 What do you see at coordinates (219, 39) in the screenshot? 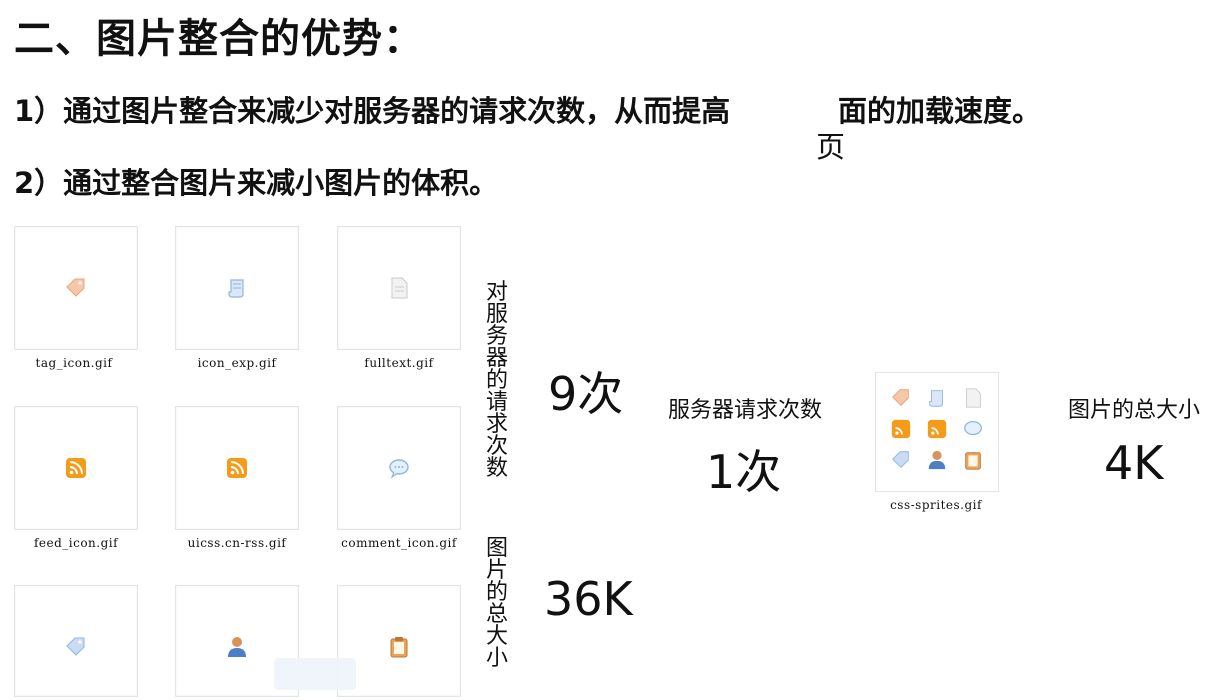
I see `section-heading: 二、图片整合的优势：` at bounding box center [219, 39].